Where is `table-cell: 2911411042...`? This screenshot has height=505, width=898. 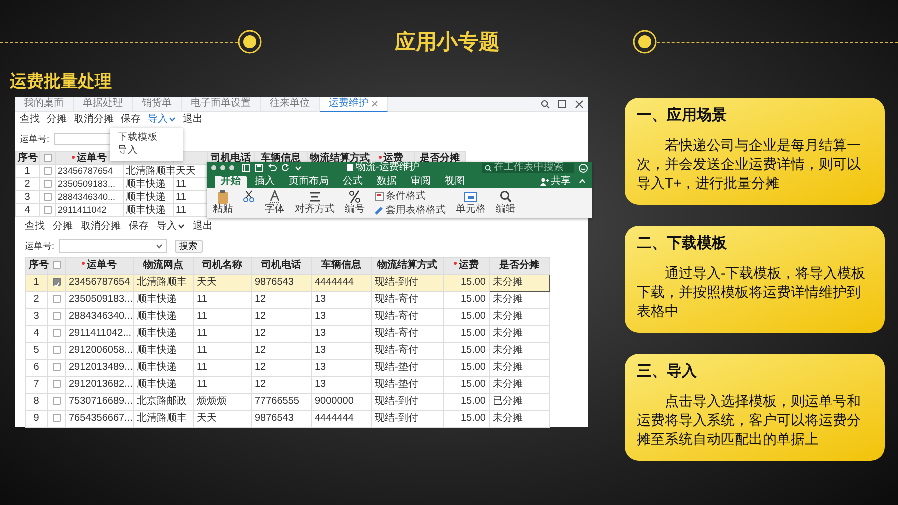 table-cell: 2911411042... is located at coordinates (100, 334).